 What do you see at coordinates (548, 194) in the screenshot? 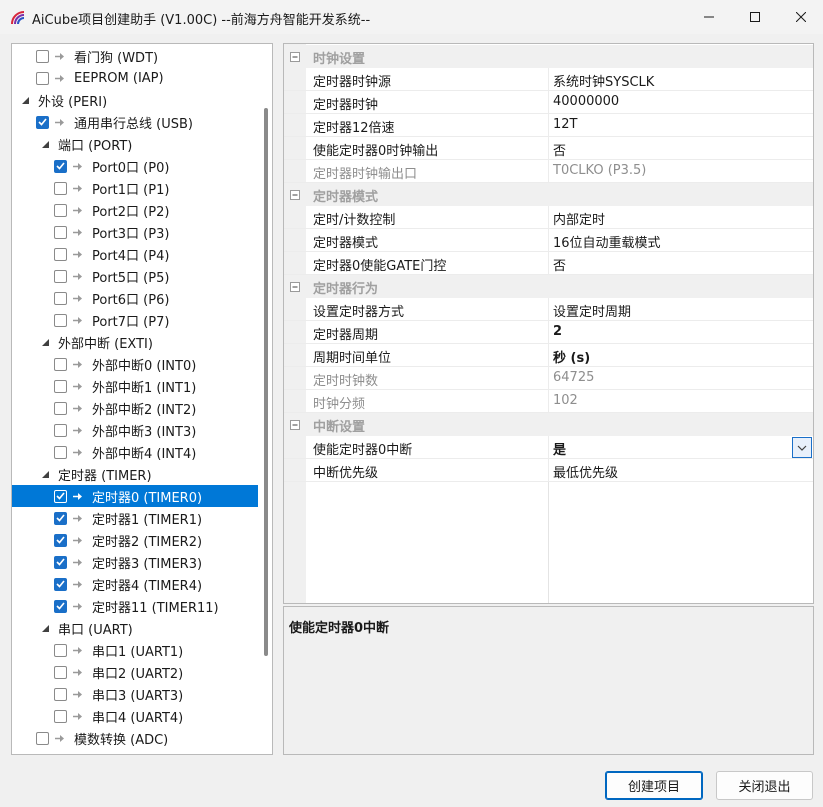
I see `grid-category: 定时器模式` at bounding box center [548, 194].